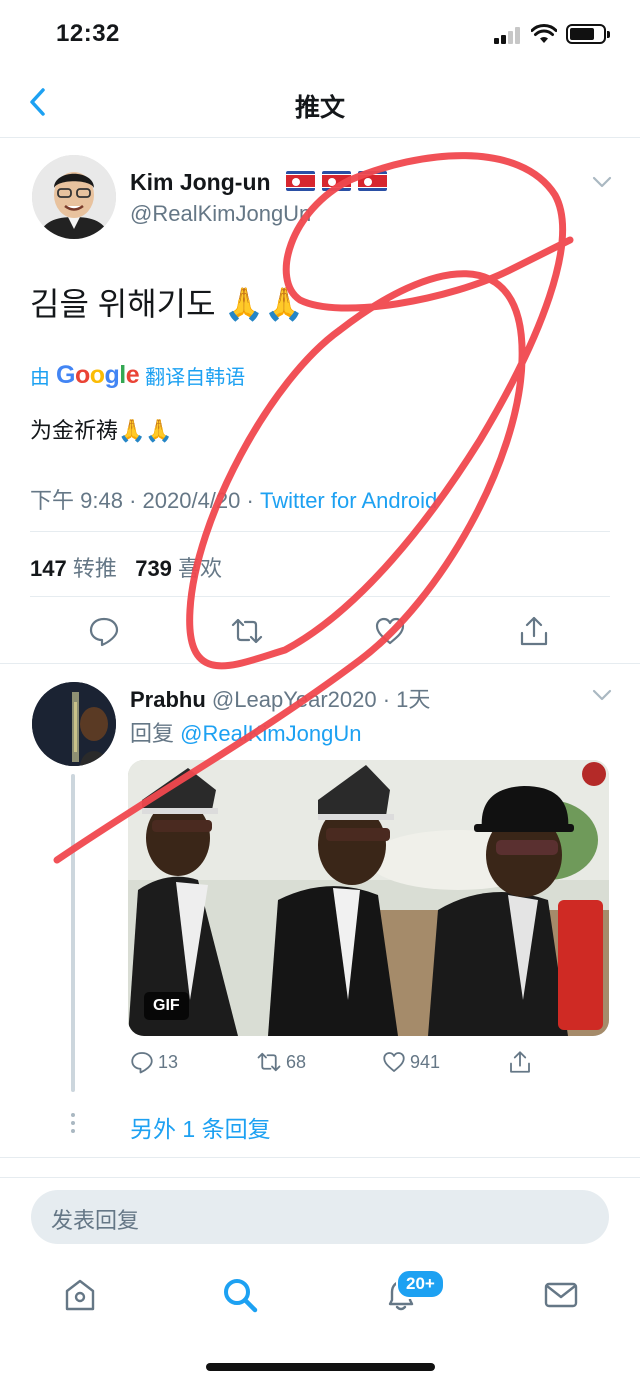  I want to click on reply-actions: 13 68 941, so click(368, 1066).